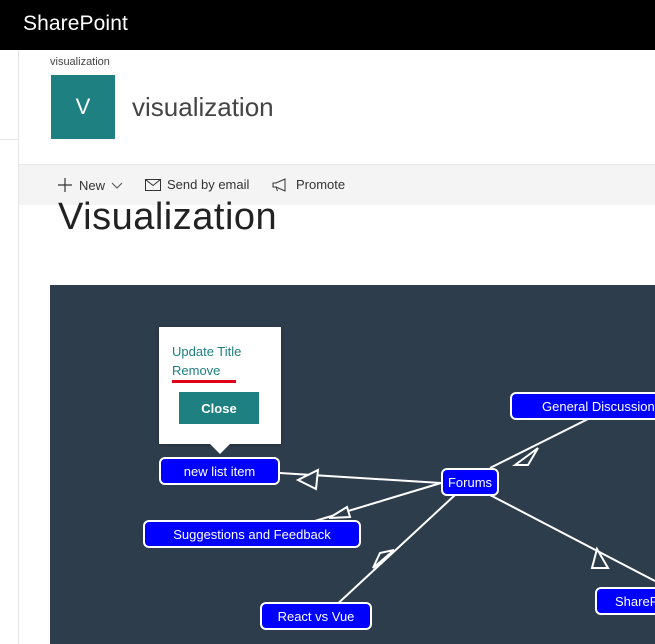  Describe the element at coordinates (153, 184) in the screenshot. I see `mail-icon` at that location.